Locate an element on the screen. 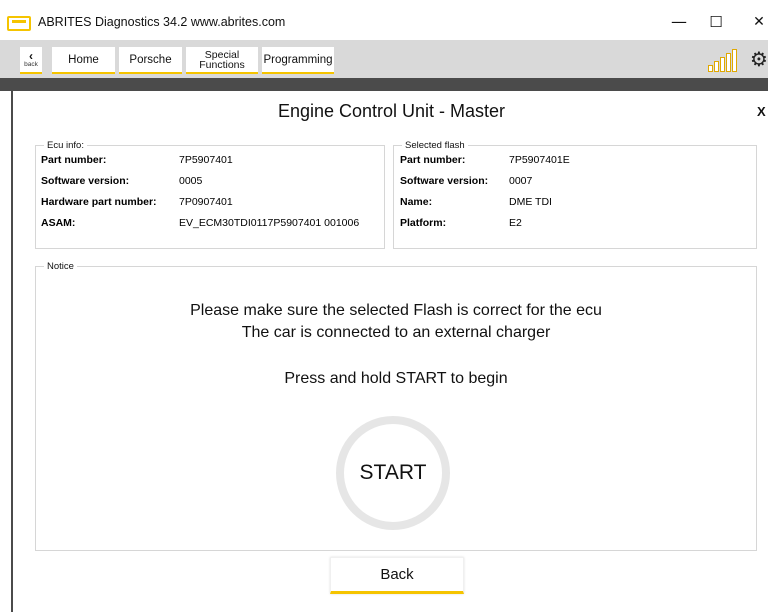  special-functions-line1: Special is located at coordinates (222, 54).